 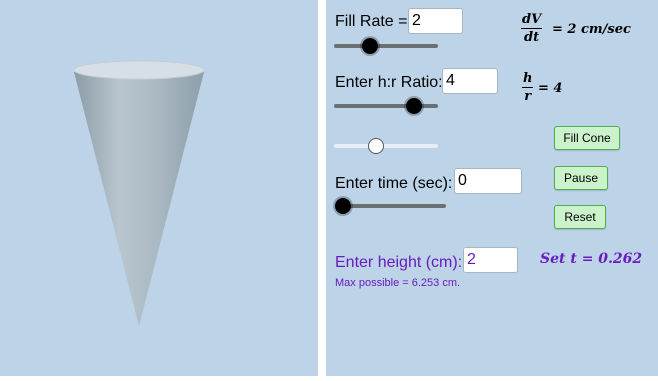 I want to click on time-input: 0, so click(x=488, y=181).